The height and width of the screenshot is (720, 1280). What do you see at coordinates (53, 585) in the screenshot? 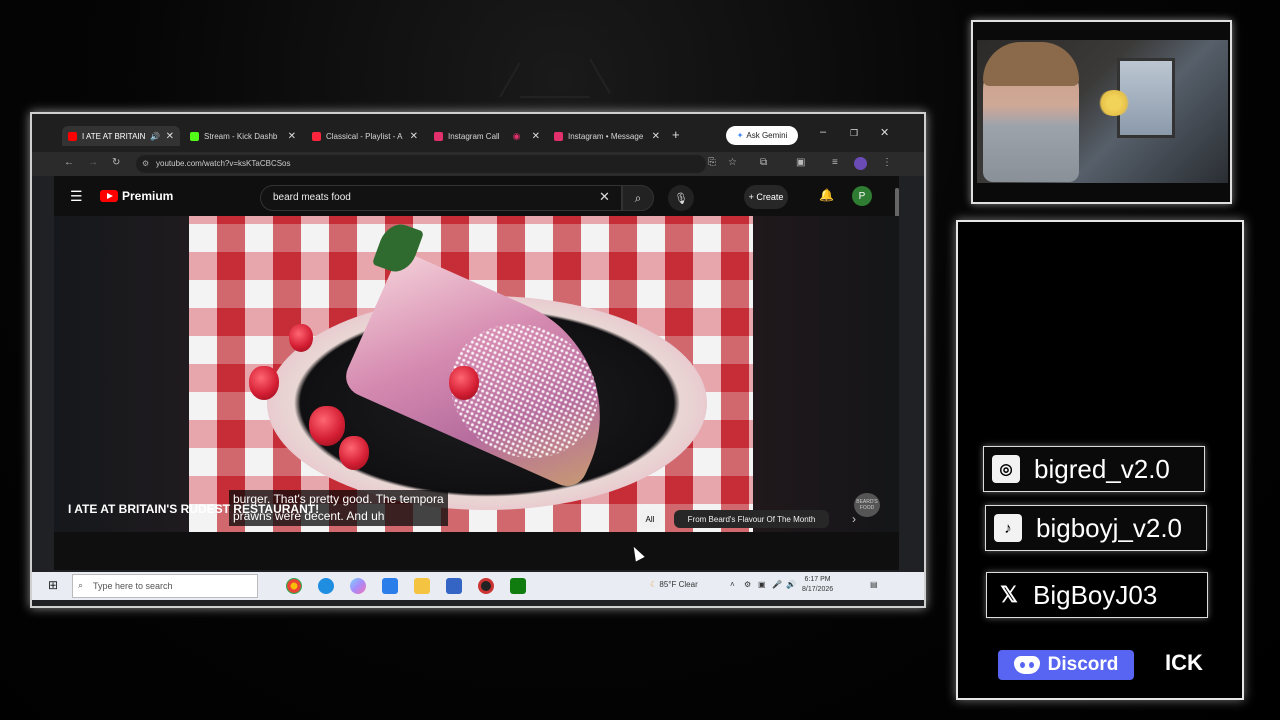
I see `windows-start-icon: ⊞` at bounding box center [53, 585].